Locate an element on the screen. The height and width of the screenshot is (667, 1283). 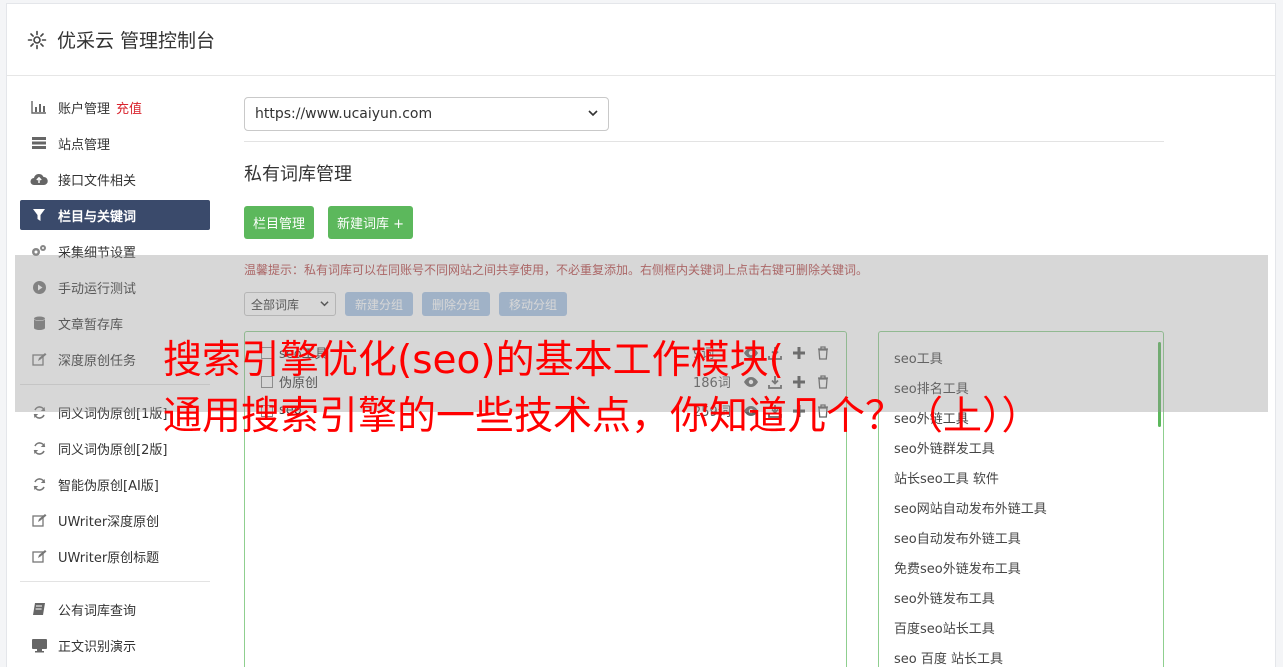
keyword-item: seo外链发布工具 is located at coordinates (1021, 597).